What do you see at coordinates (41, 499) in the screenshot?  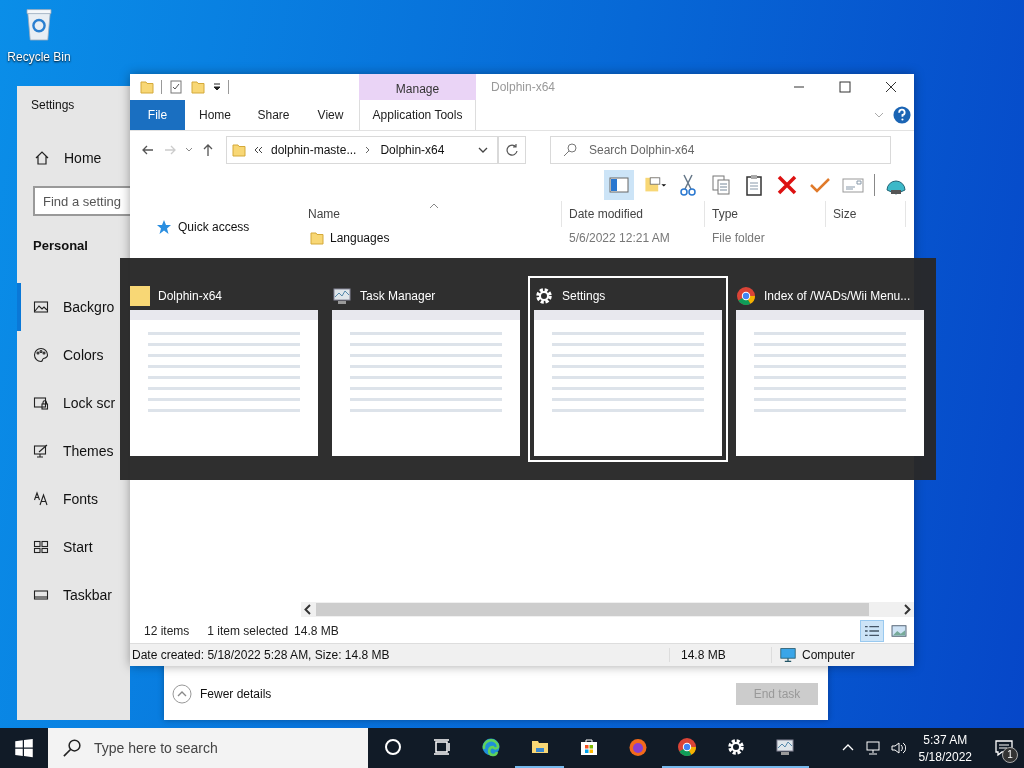 I see `fonts-icon` at bounding box center [41, 499].